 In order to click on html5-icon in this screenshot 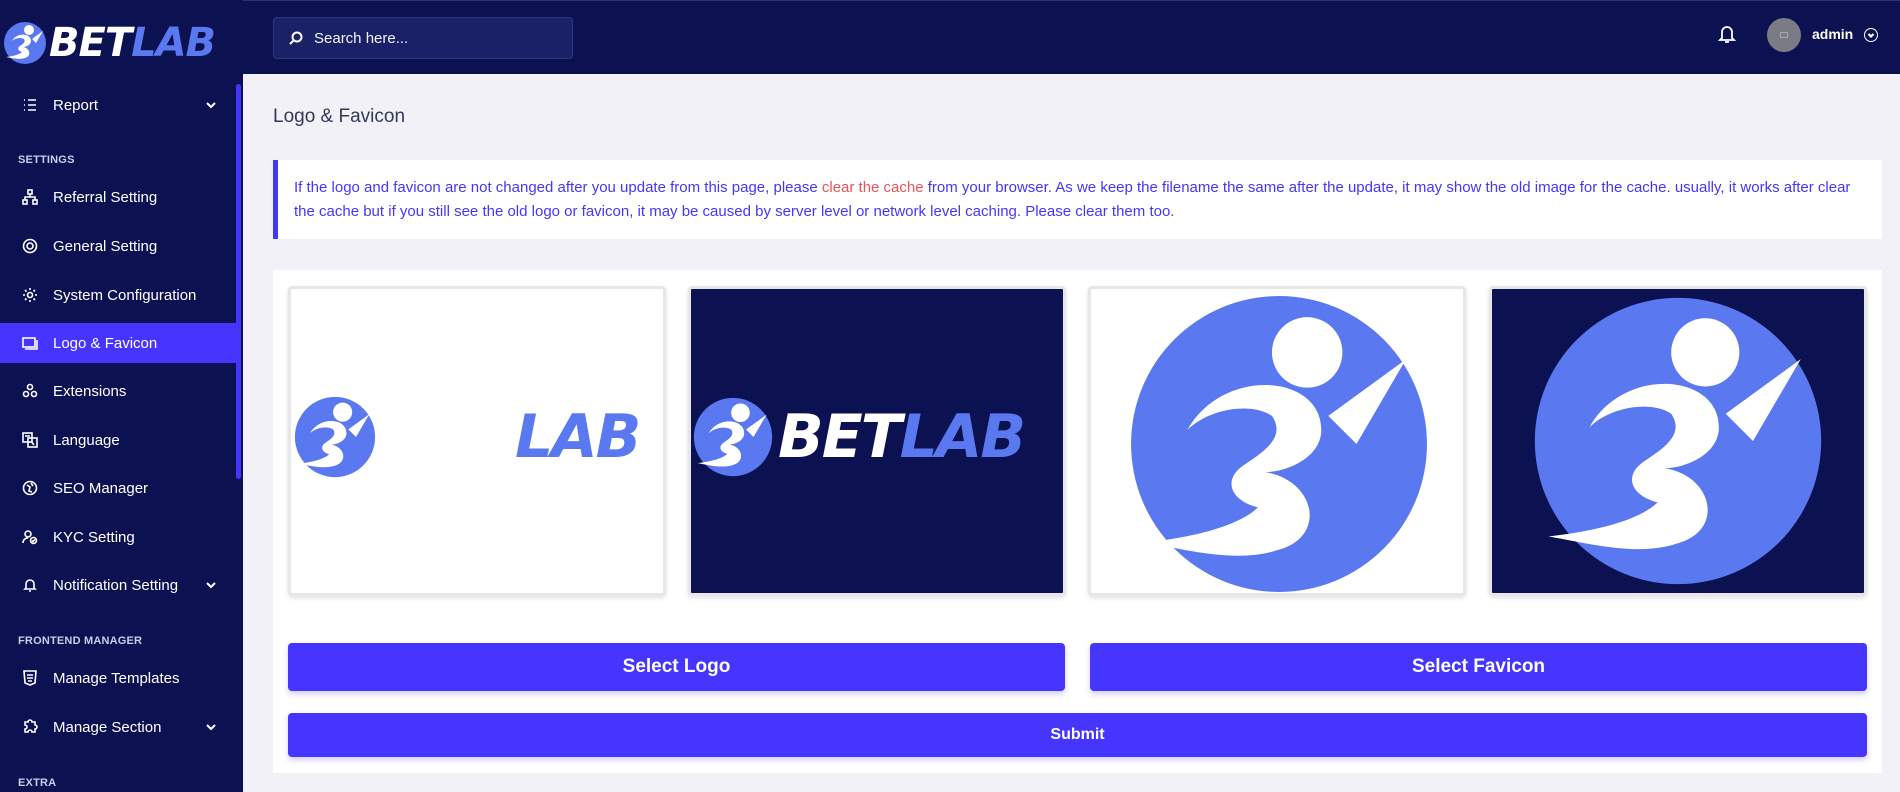, I will do `click(30, 678)`.